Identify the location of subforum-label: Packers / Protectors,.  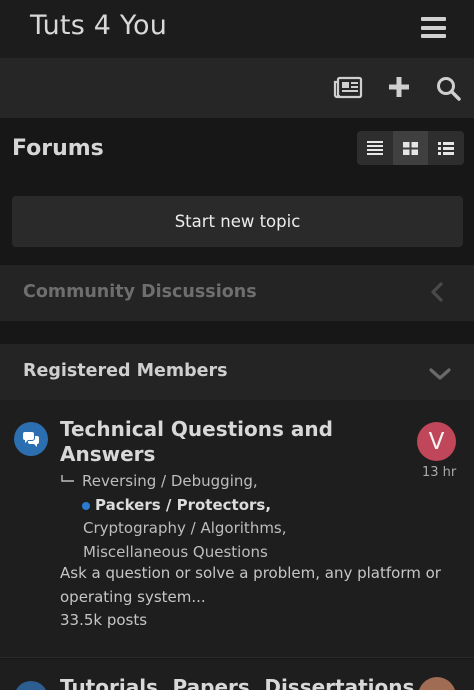
(183, 504).